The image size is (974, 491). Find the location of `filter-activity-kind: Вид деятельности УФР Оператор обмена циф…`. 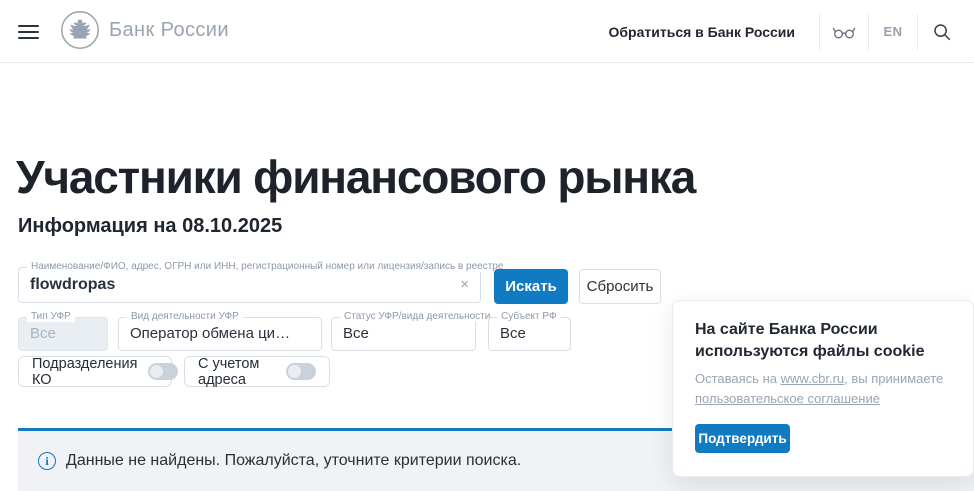

filter-activity-kind: Вид деятельности УФР Оператор обмена циф… is located at coordinates (220, 331).